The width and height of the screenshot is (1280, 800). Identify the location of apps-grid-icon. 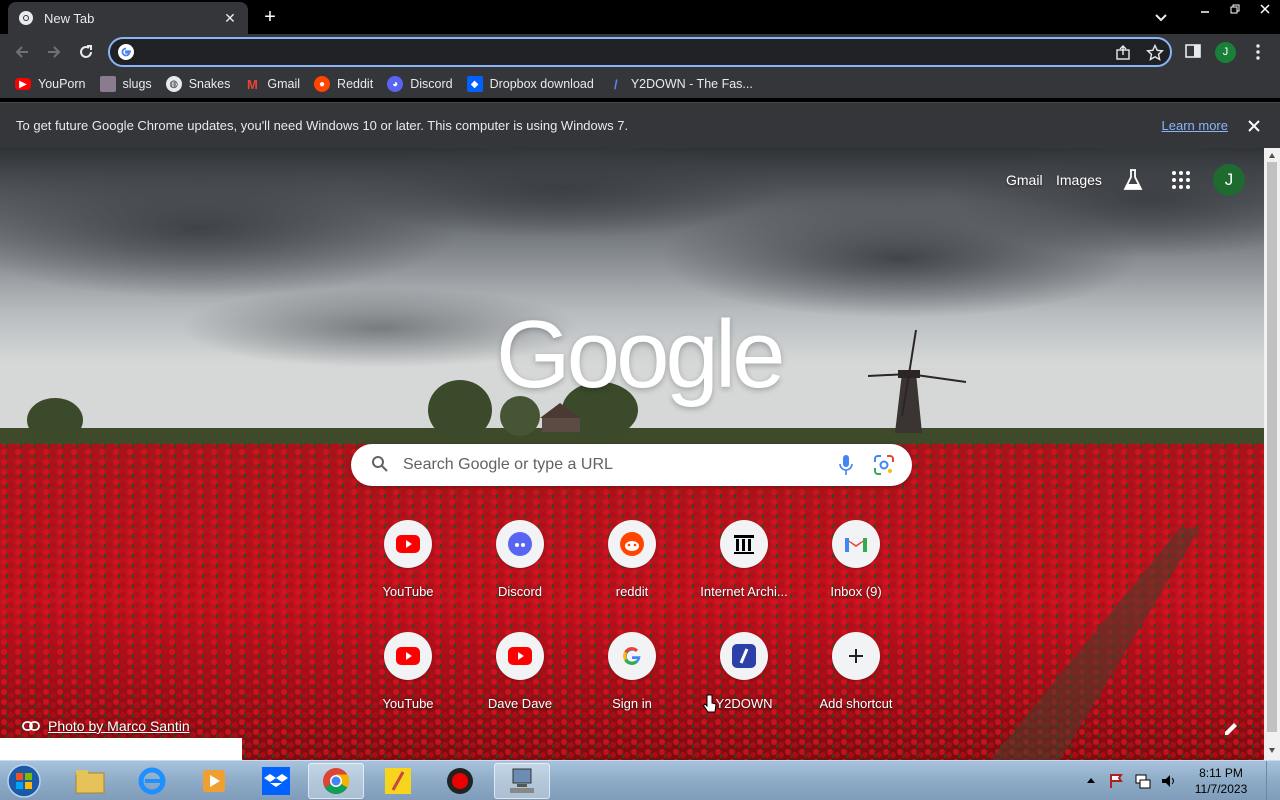
(1181, 180).